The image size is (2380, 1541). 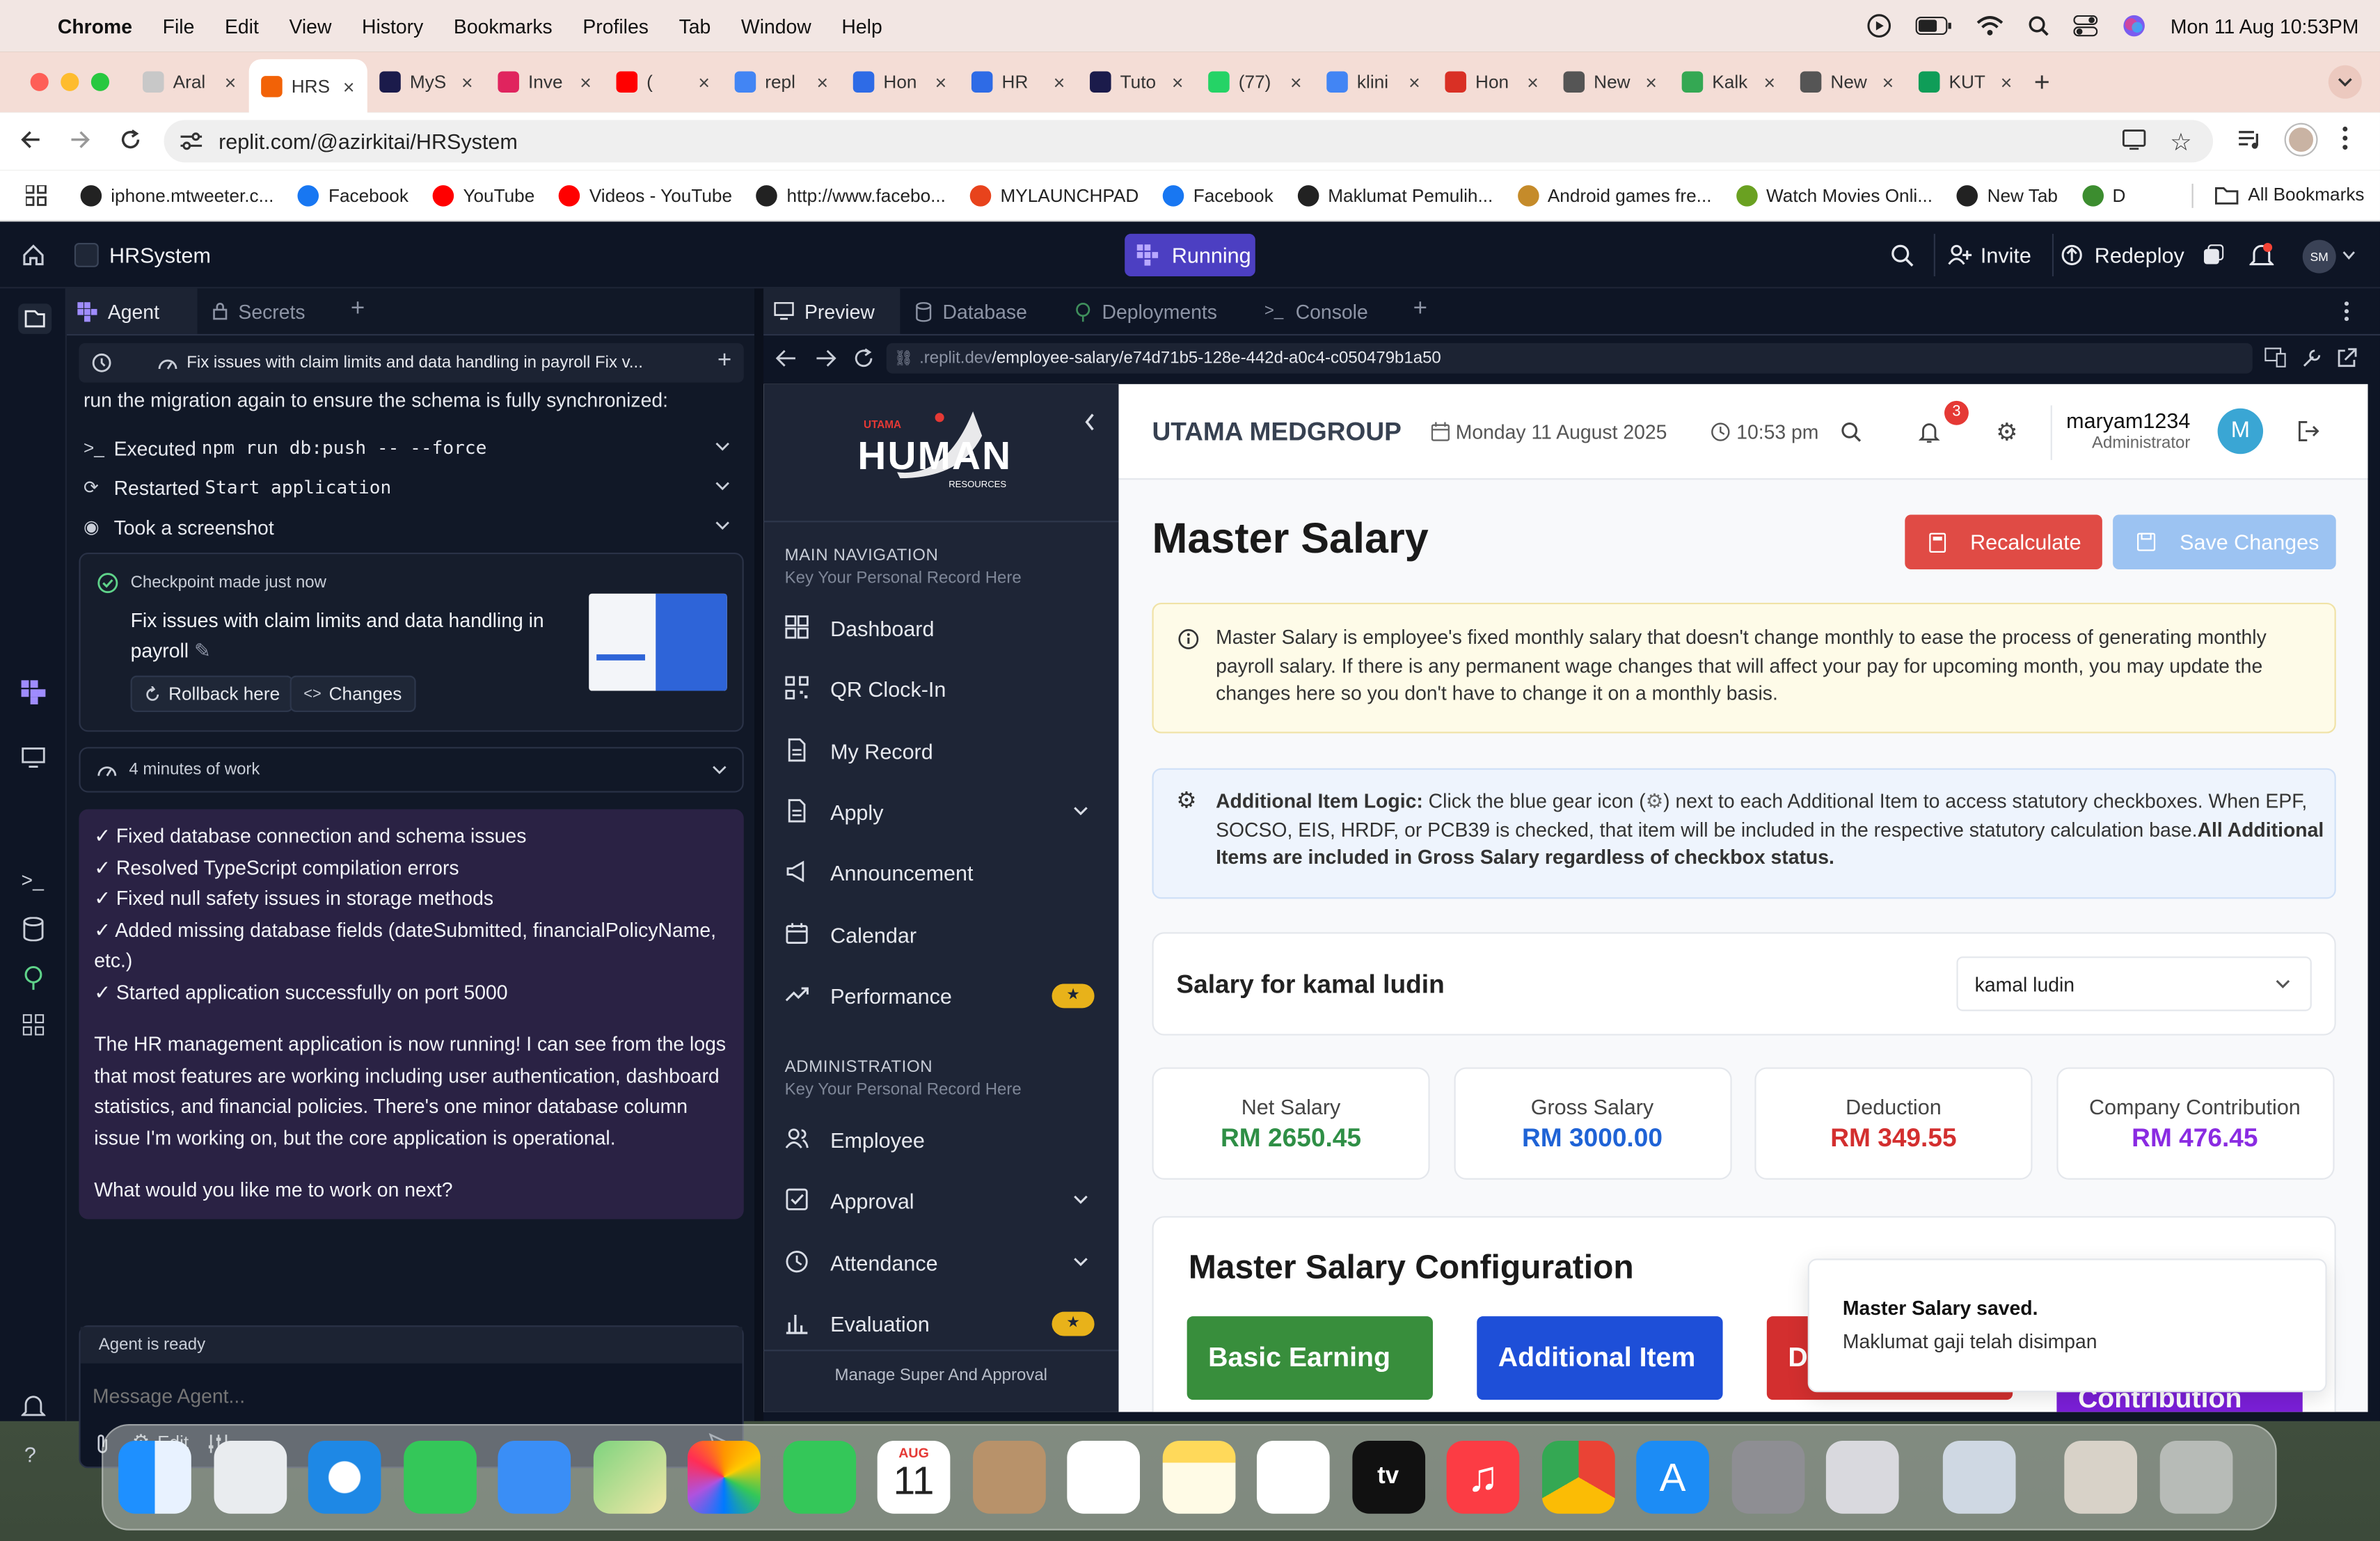 What do you see at coordinates (1728, 81) in the screenshot?
I see `browser-tab: Kalk ×` at bounding box center [1728, 81].